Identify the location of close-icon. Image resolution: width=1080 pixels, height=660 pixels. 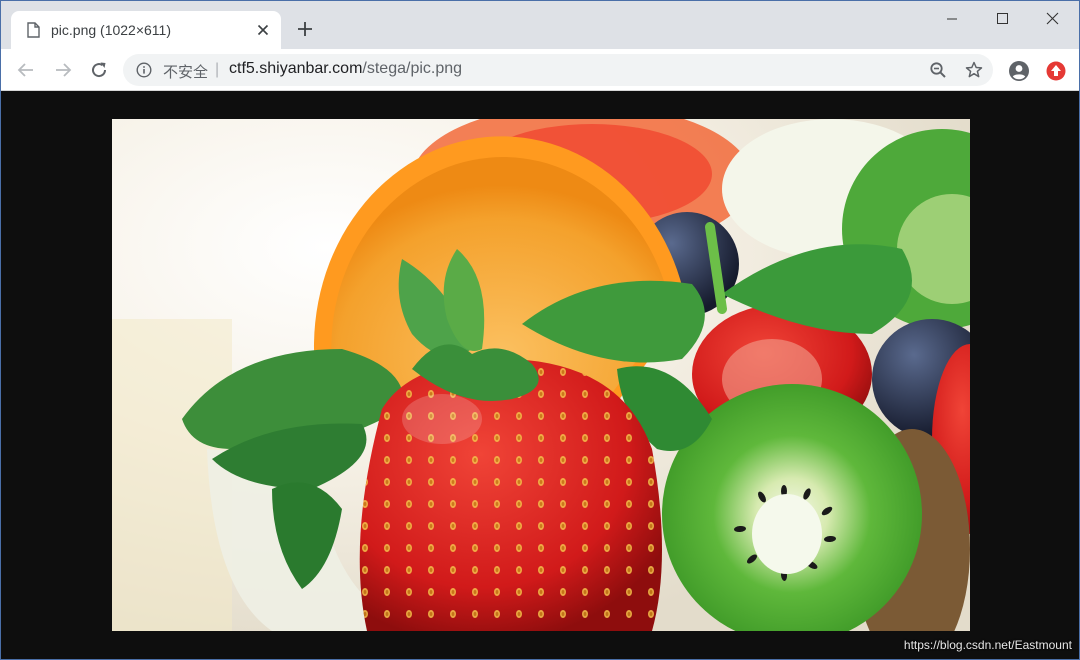
(1052, 19).